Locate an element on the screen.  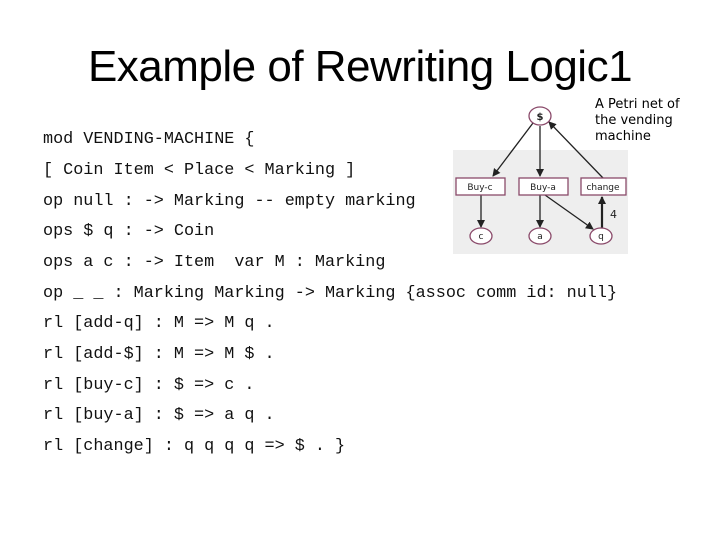
code-line: mod VENDING-MACHINE { is located at coordinates (149, 139).